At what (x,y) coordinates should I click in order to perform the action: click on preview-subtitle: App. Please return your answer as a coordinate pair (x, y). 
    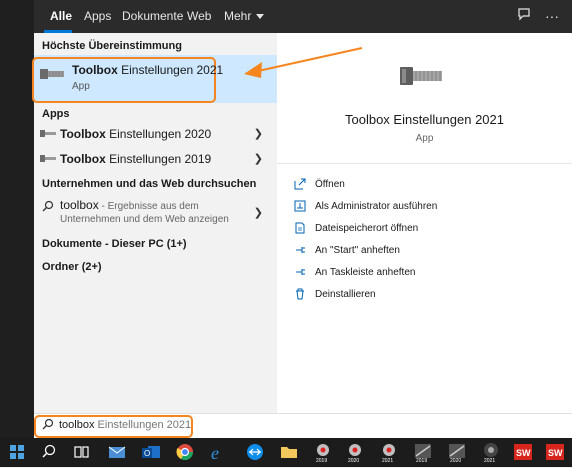
    Looking at the image, I should click on (424, 138).